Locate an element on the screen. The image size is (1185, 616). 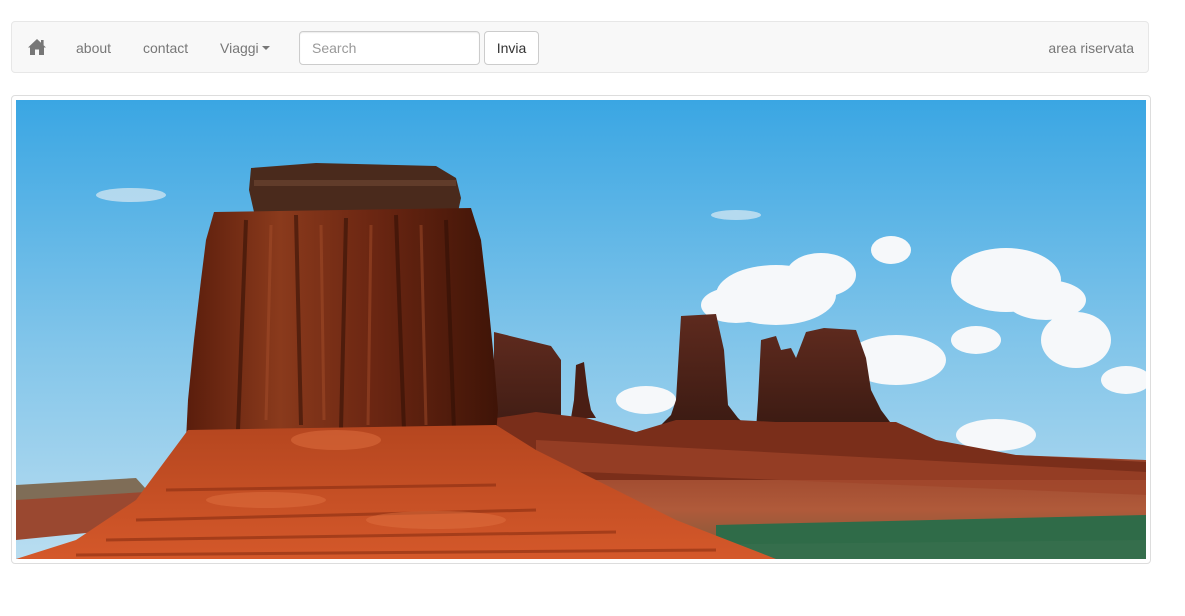
nav-link-contact: contact is located at coordinates (165, 48).